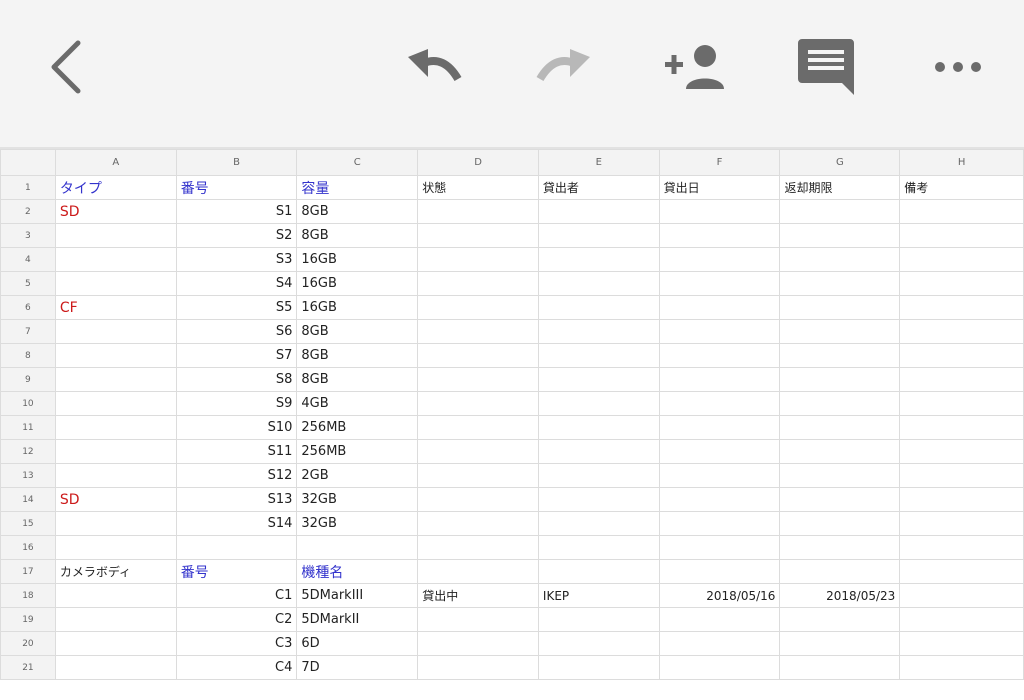 The height and width of the screenshot is (700, 1024). Describe the element at coordinates (28, 571) in the screenshot. I see `row-header: 17` at that location.